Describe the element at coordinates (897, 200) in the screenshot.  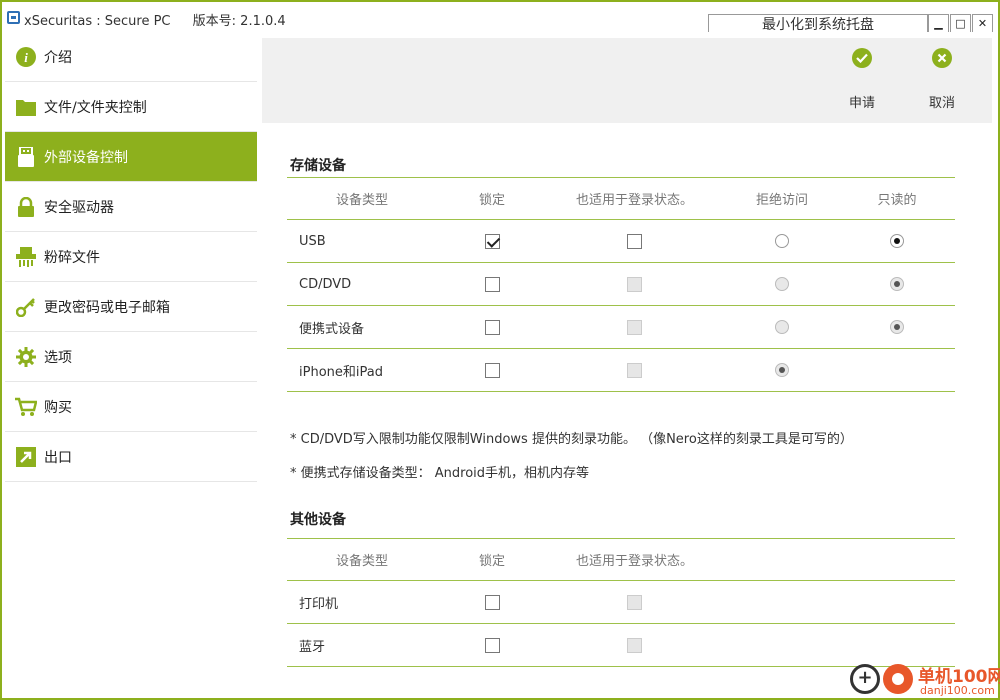
I see `col-header-readonly: 只读的` at that location.